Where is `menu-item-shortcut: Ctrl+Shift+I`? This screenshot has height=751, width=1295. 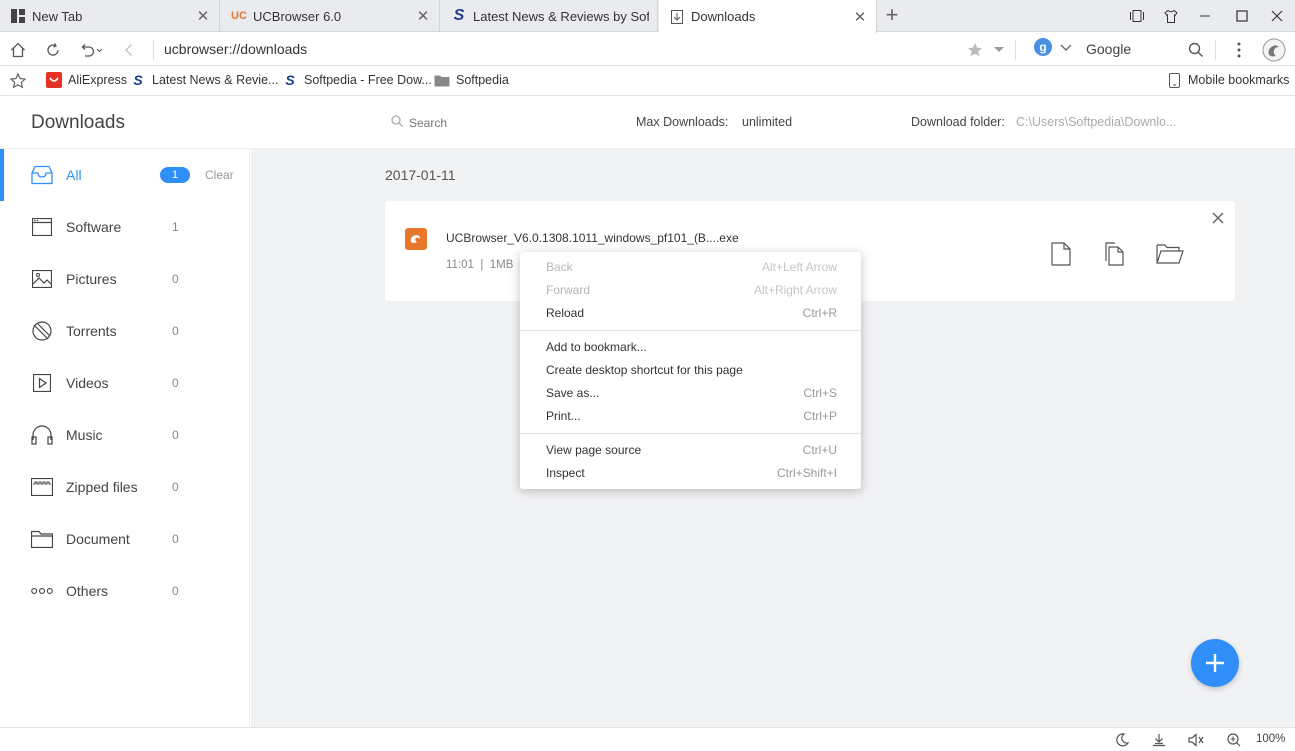
menu-item-shortcut: Ctrl+Shift+I is located at coordinates (806, 473).